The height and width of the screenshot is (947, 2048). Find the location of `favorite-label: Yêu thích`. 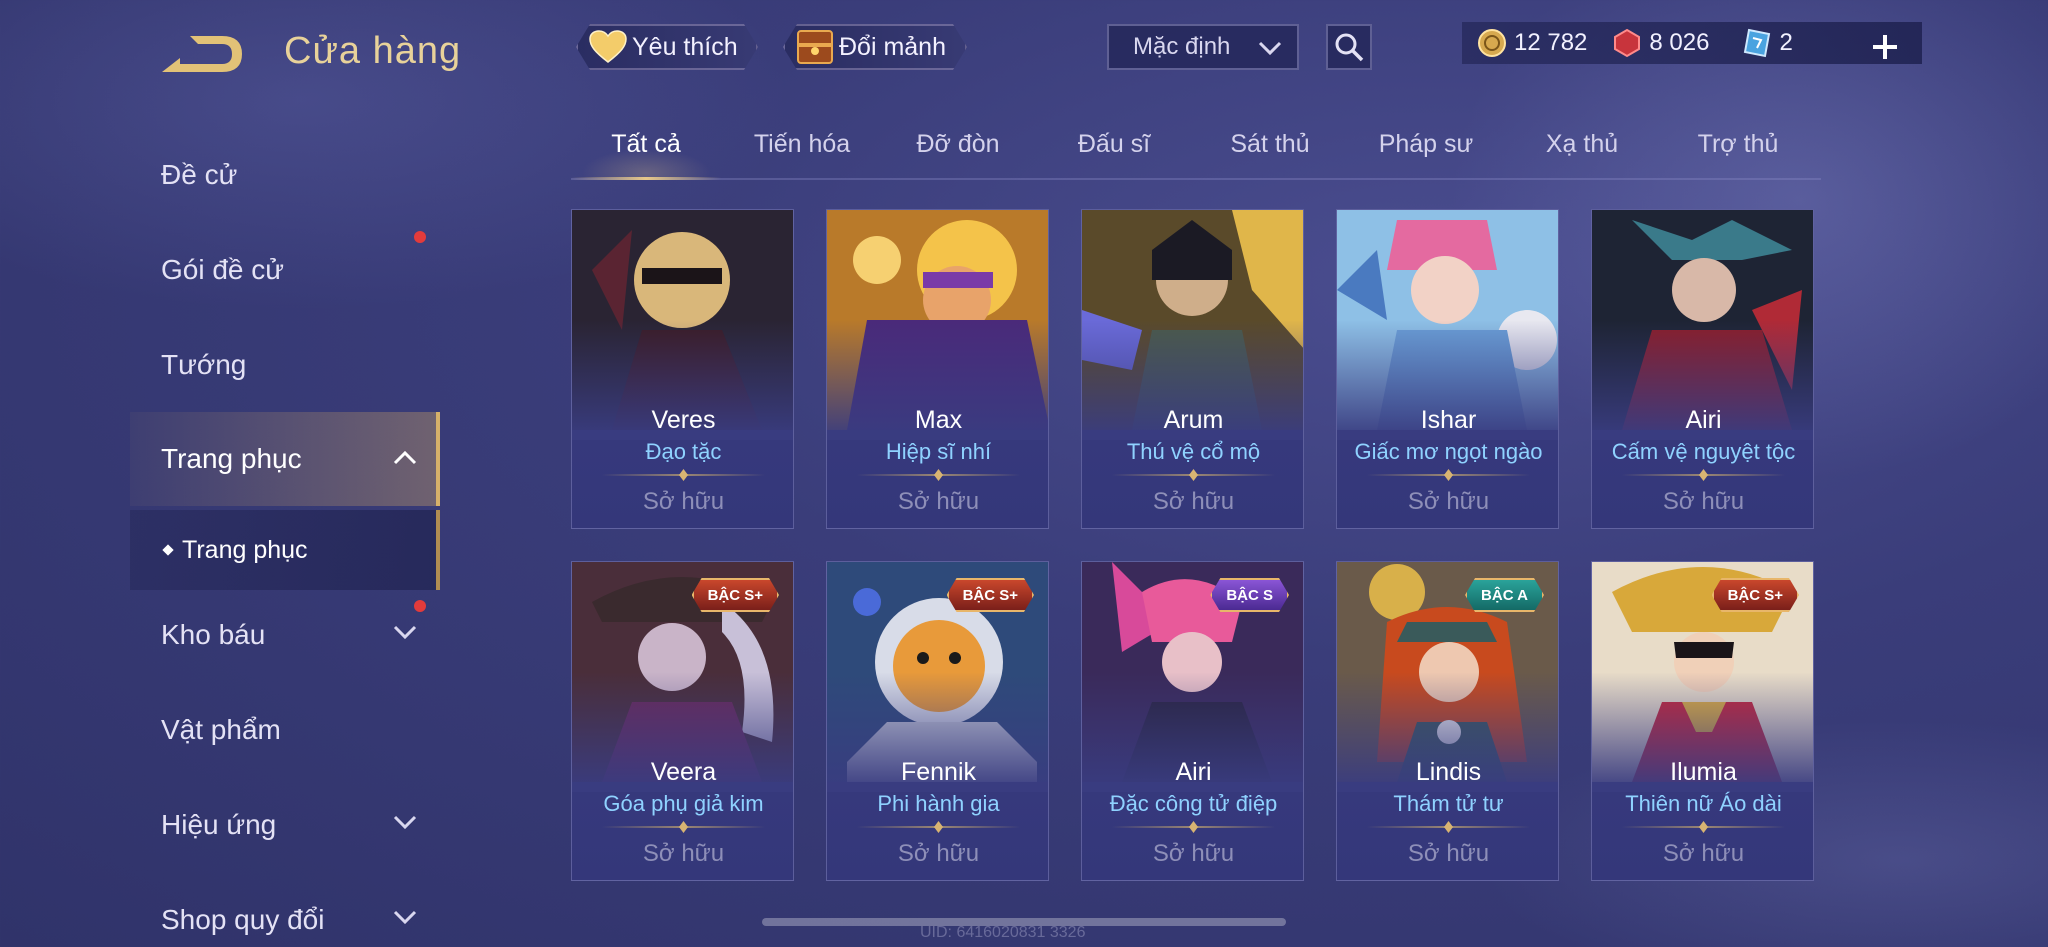

favorite-label: Yêu thích is located at coordinates (685, 46).